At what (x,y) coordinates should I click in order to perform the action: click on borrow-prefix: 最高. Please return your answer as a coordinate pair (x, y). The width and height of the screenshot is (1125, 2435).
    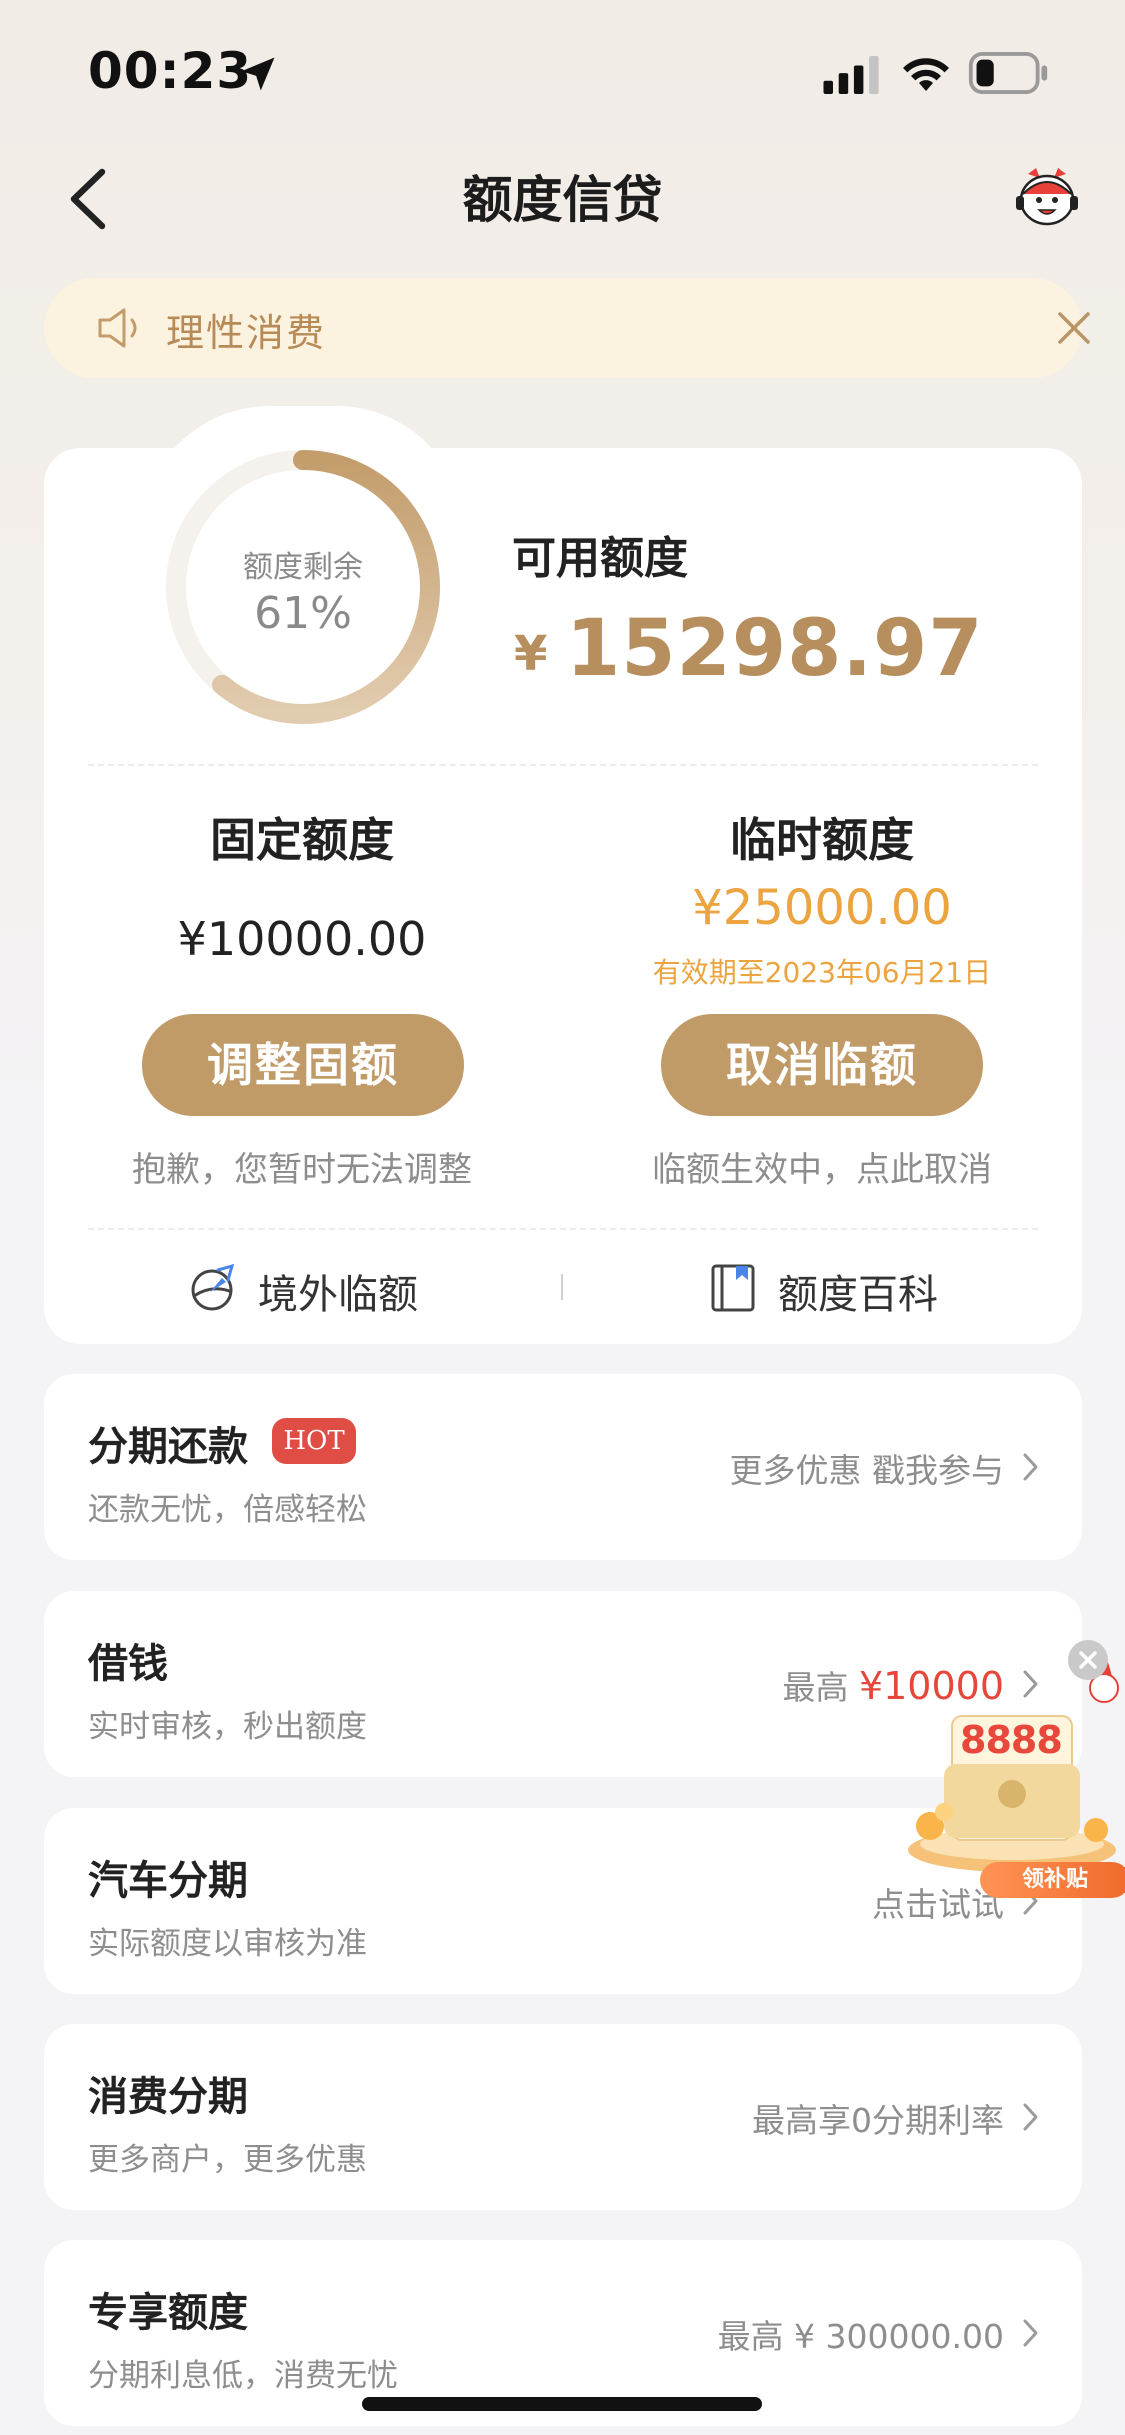
    Looking at the image, I should click on (815, 1687).